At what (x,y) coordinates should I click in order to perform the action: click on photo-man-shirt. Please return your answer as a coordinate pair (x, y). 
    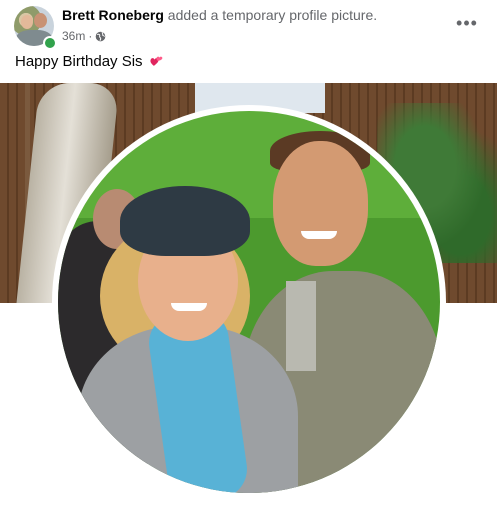
    Looking at the image, I should click on (301, 326).